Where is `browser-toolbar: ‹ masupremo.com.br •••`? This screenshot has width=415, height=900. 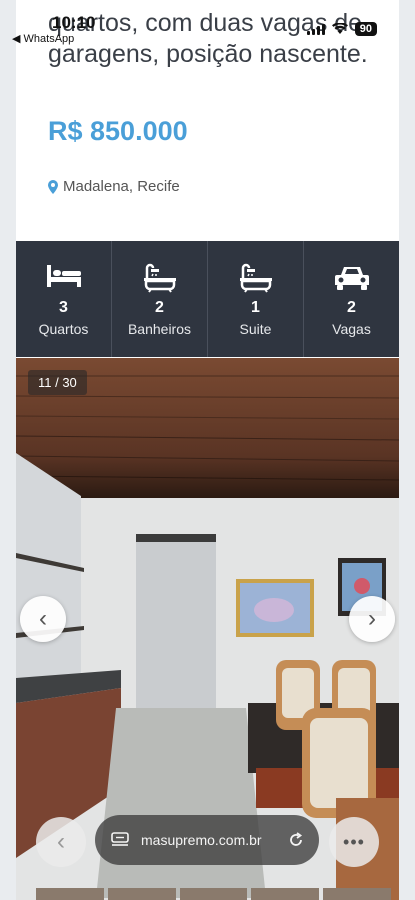 browser-toolbar: ‹ masupremo.com.br ••• is located at coordinates (207, 840).